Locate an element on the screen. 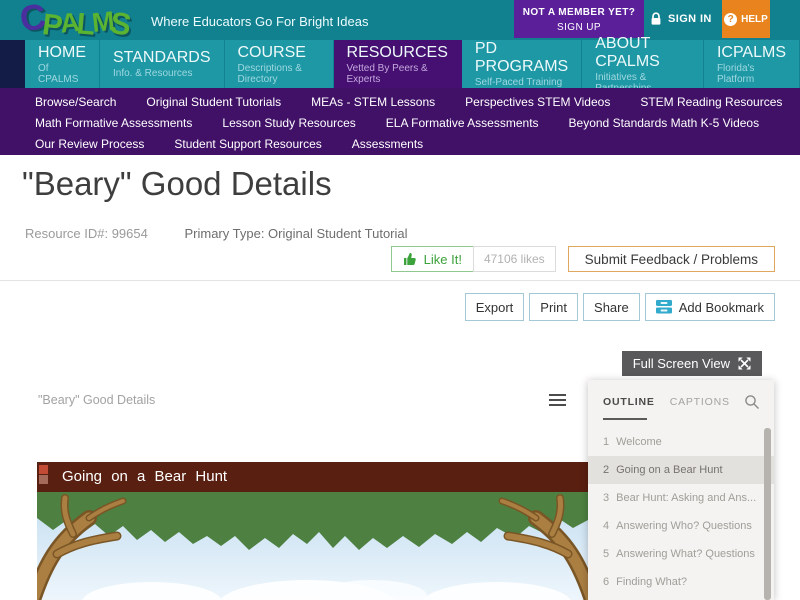 This screenshot has width=800, height=600. outline-item-going-on-a-bear-hunt: 2 Going on a Bear Hunt is located at coordinates (681, 470).